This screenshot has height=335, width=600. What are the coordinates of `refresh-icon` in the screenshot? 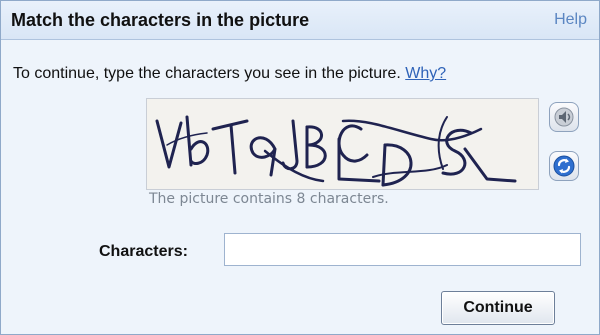 It's located at (564, 166).